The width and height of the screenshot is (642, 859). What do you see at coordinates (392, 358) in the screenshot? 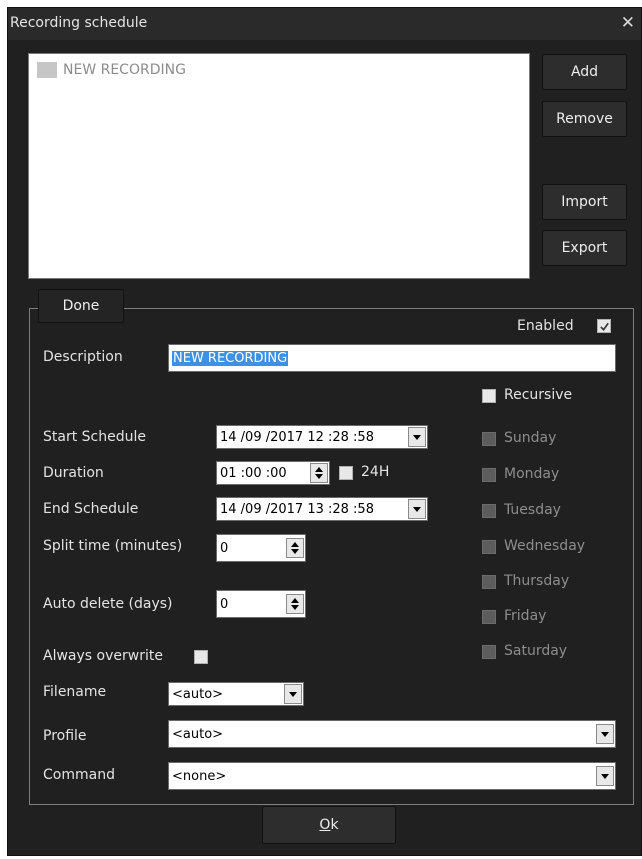
I see `description-input: NEW RECORDING` at bounding box center [392, 358].